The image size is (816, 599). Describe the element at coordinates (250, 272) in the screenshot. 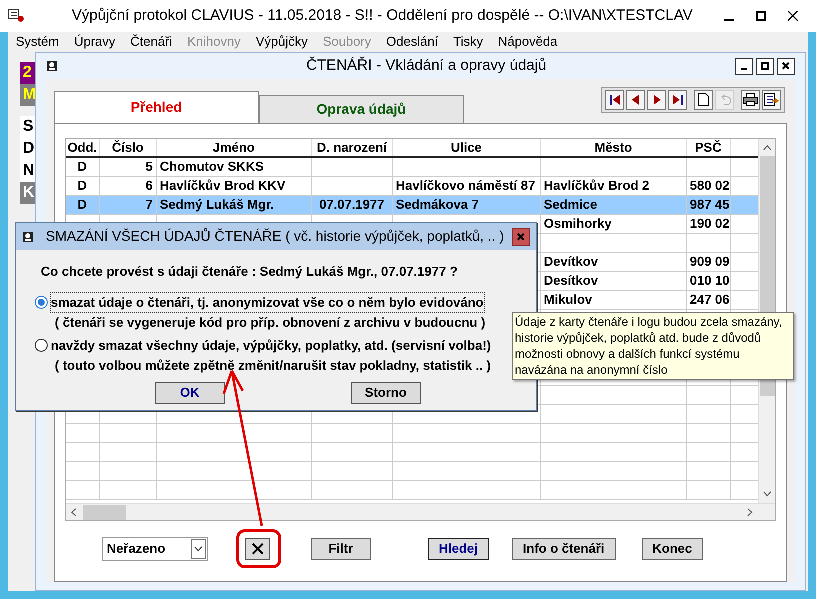

I see `dialog-question: Co chcete provést s údaji čtenáře : Sedmý Lukáš Mgr., 07.07.1977 ?` at that location.